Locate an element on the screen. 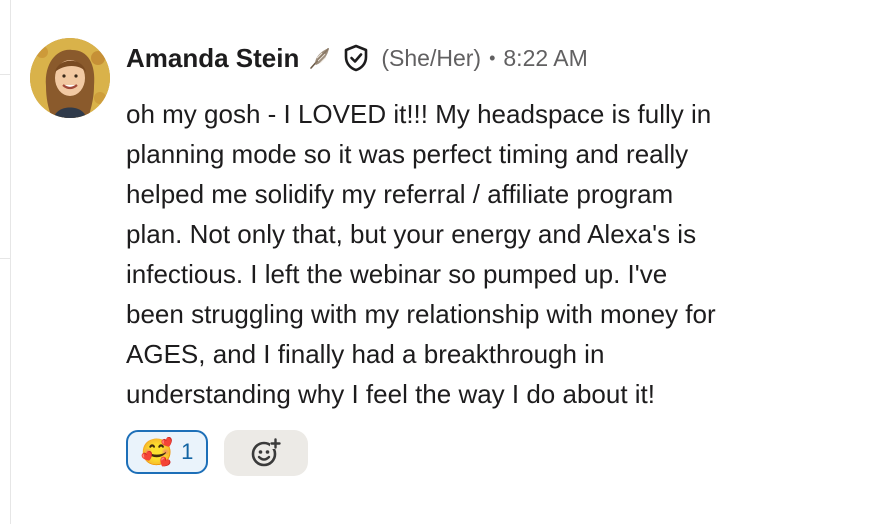  reactions-bar: 🥰 1 is located at coordinates (217, 453).